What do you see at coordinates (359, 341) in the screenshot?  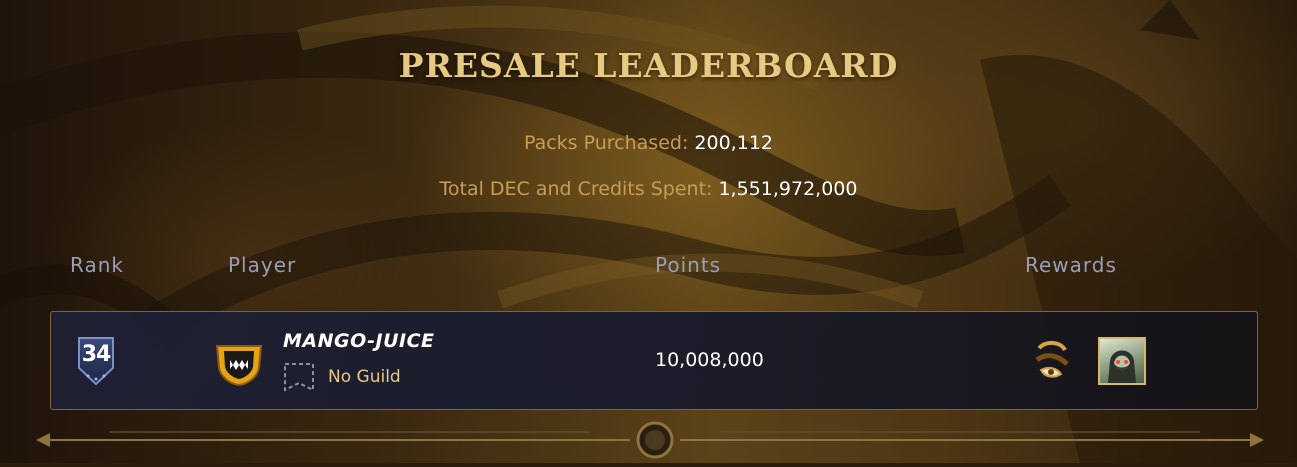 I see `player-name: MANGO-JUICE` at bounding box center [359, 341].